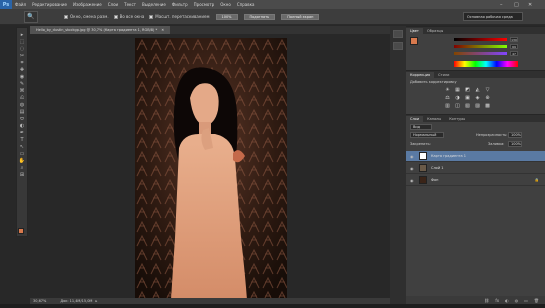  Describe the element at coordinates (421, 127) in the screenshot. I see `kind-filter-select: Вид` at that location.